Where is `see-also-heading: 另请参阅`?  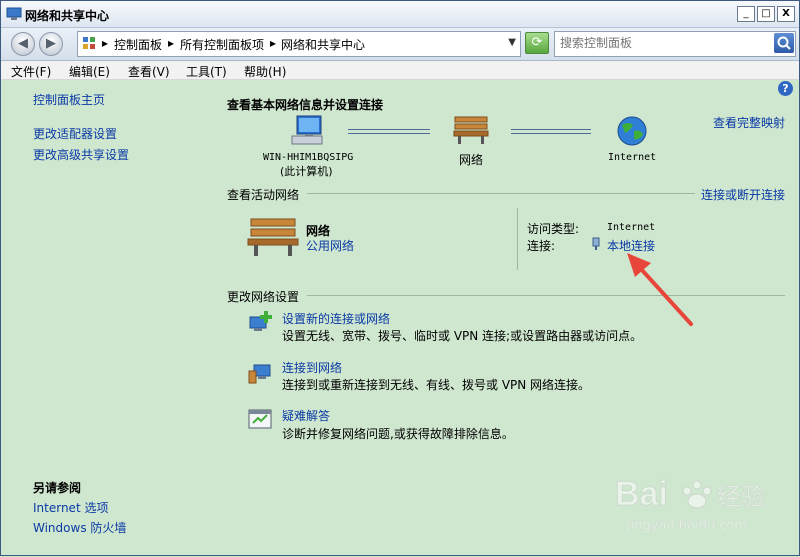 see-also-heading: 另请参阅 is located at coordinates (57, 488).